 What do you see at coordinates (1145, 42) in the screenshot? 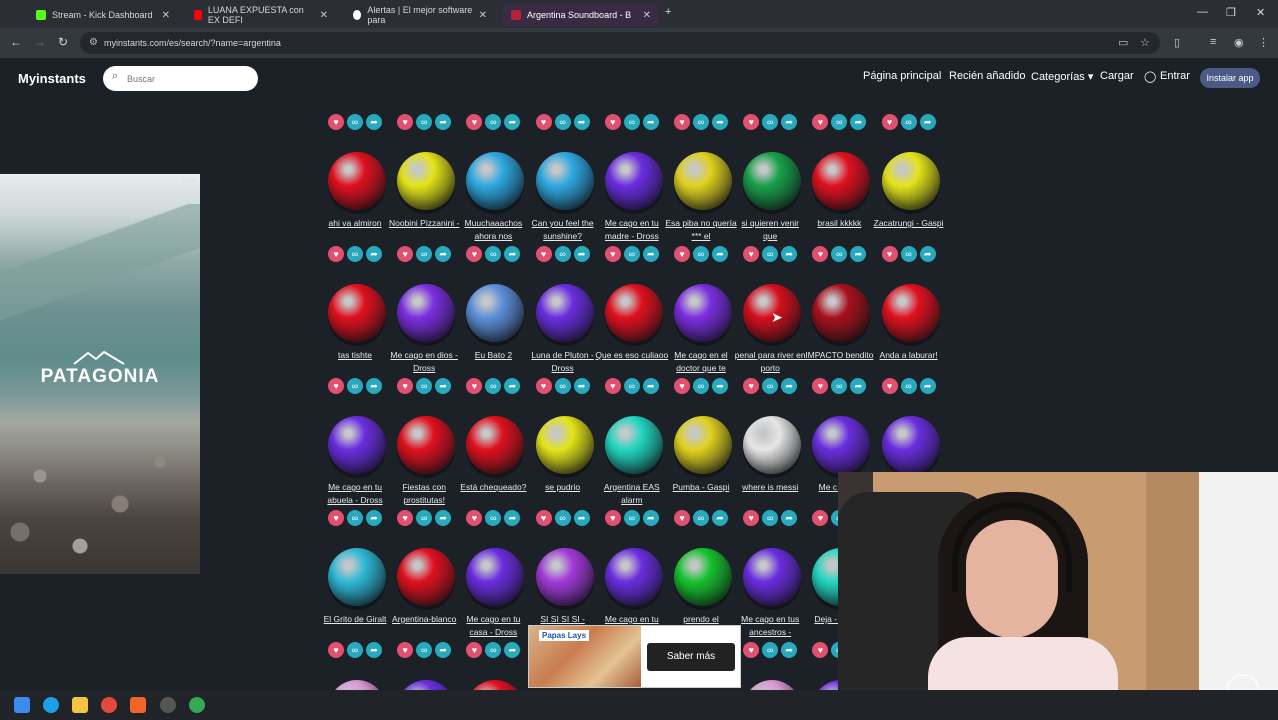
I see `bookmark-star-icon: ☆` at bounding box center [1145, 42].